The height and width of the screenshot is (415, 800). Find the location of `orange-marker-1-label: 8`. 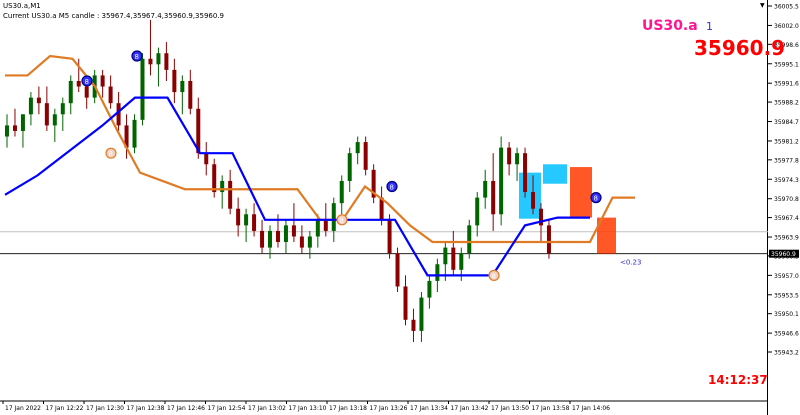

orange-marker-1-label: 8 is located at coordinates (111, 154).